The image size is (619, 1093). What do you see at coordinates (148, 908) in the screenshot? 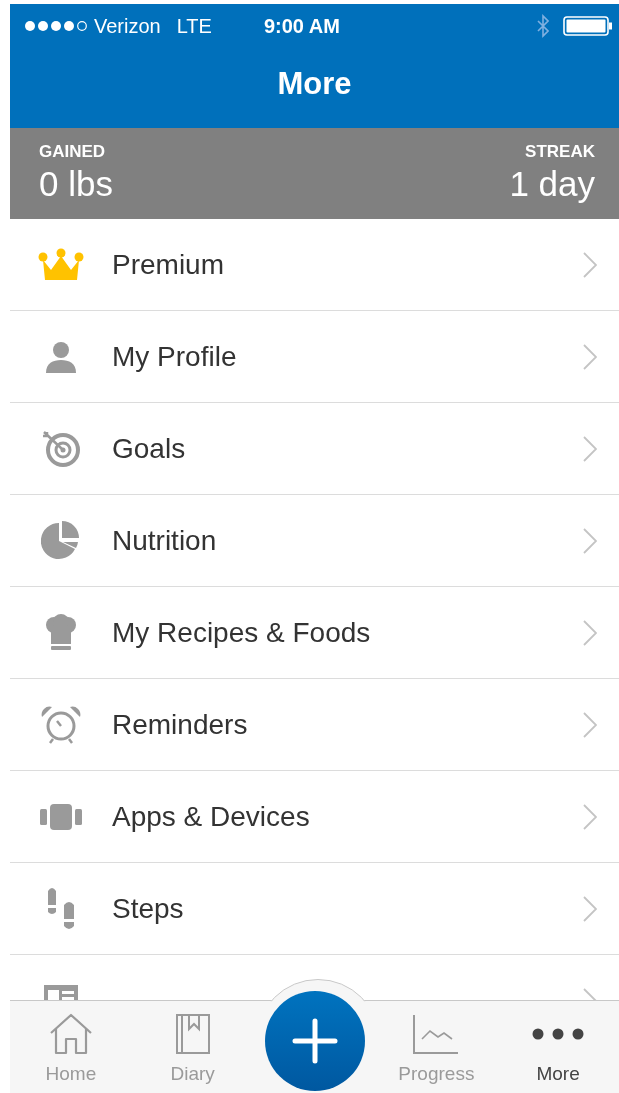
I see `menu-label: Steps` at bounding box center [148, 908].